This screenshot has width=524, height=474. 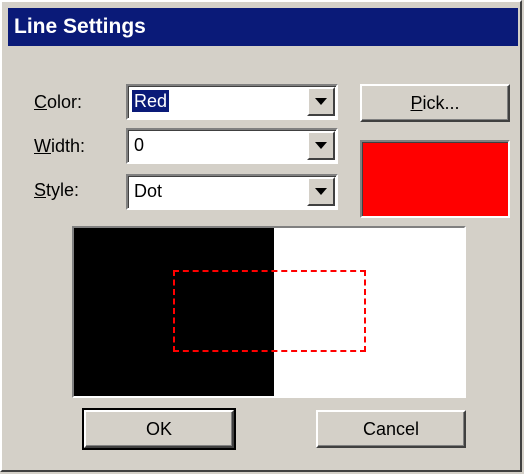 I want to click on width-combo-frame, so click(x=232, y=146).